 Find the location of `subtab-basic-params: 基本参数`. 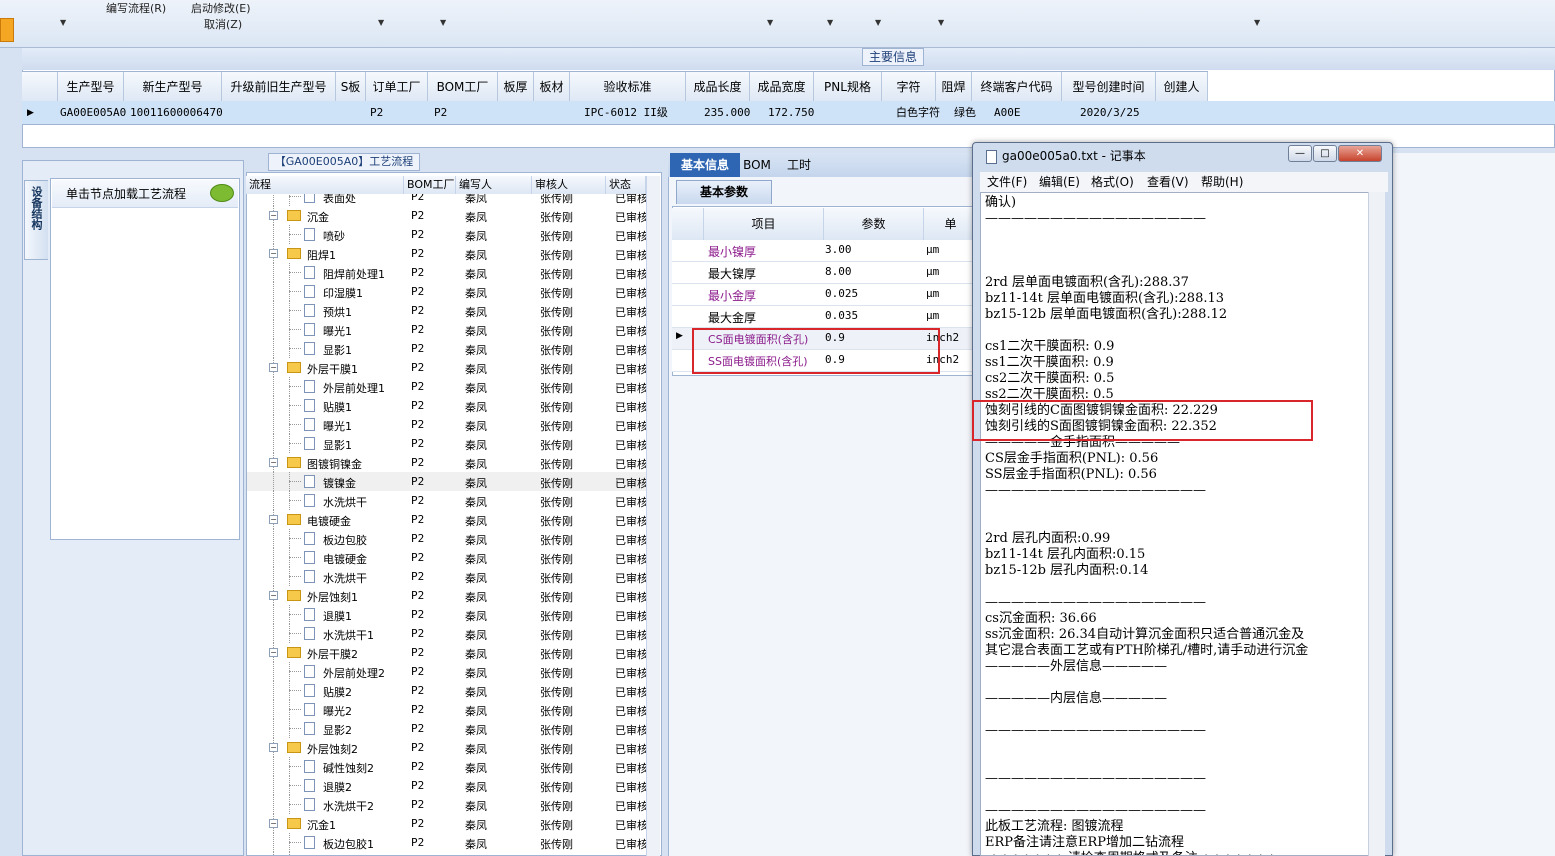

subtab-basic-params: 基本参数 is located at coordinates (724, 192).